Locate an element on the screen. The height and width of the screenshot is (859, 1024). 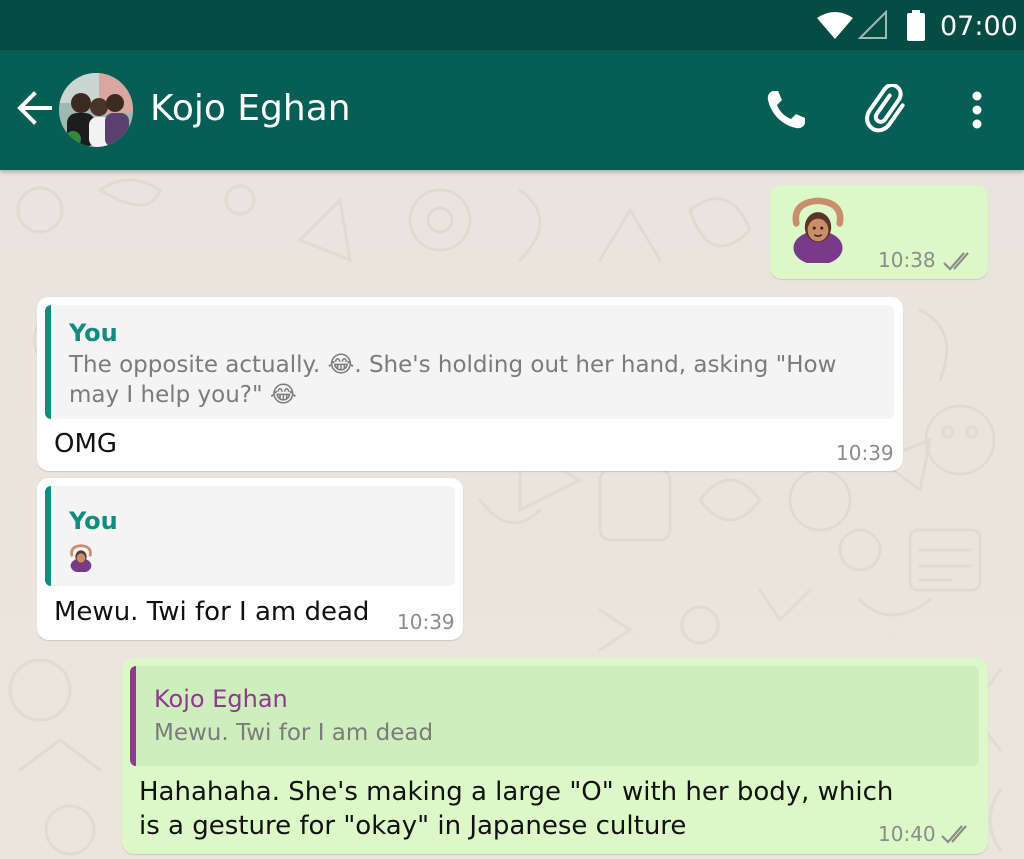
message-text: OMG is located at coordinates (86, 444).